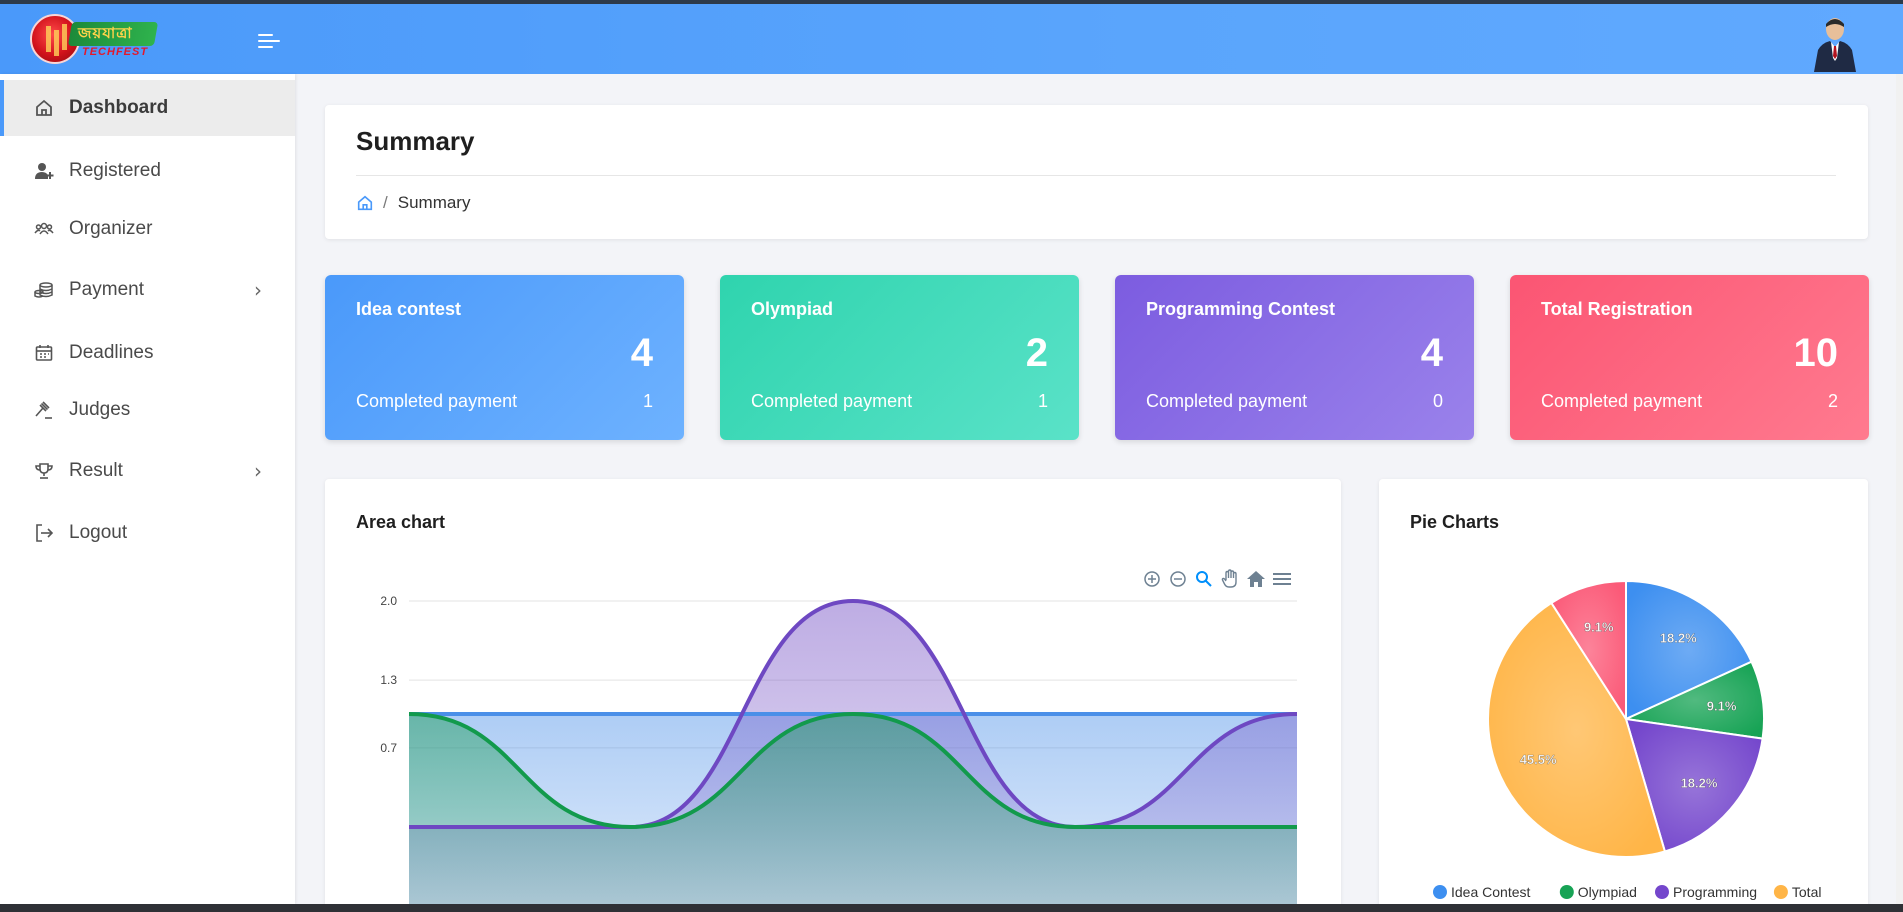 Image resolution: width=1903 pixels, height=912 pixels. What do you see at coordinates (1835, 43) in the screenshot?
I see `user-avatar` at bounding box center [1835, 43].